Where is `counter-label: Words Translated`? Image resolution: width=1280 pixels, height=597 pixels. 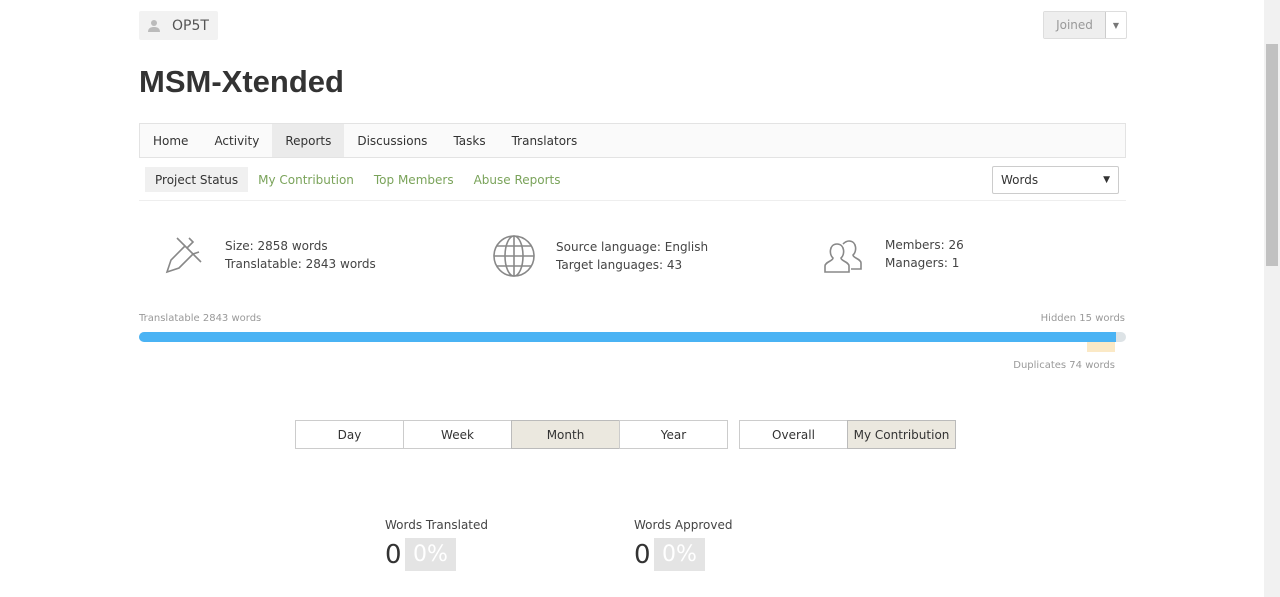 counter-label: Words Translated is located at coordinates (437, 525).